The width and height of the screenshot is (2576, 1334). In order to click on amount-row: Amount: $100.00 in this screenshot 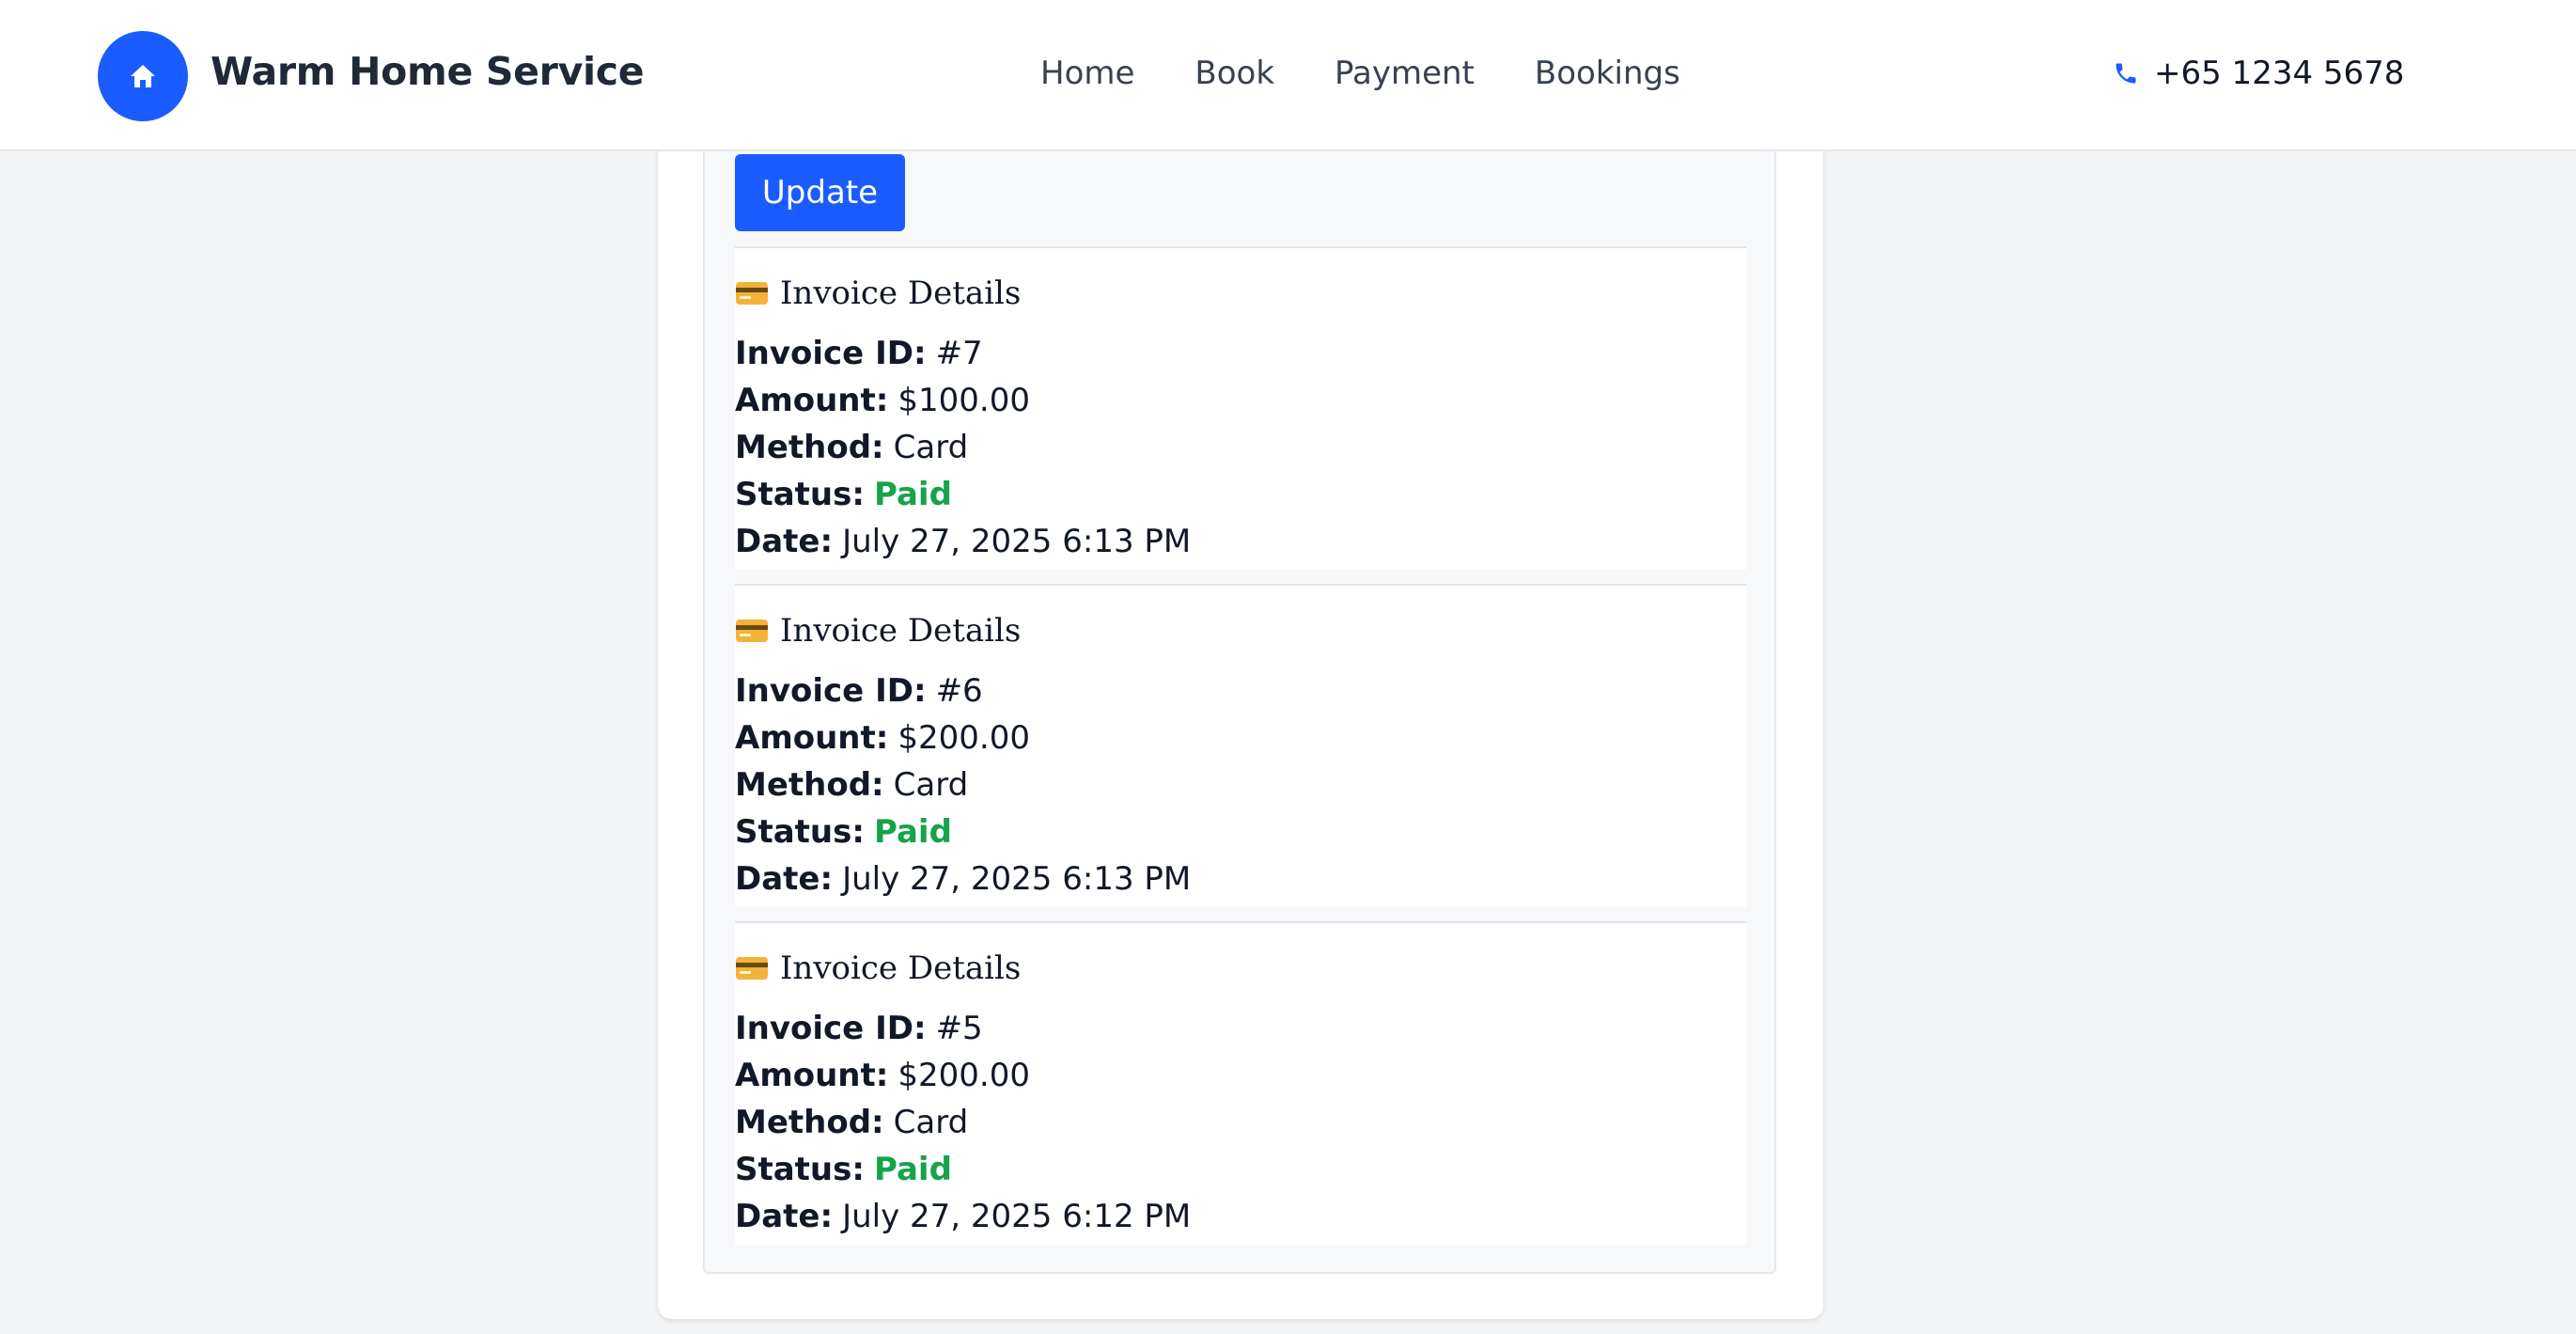, I will do `click(882, 401)`.